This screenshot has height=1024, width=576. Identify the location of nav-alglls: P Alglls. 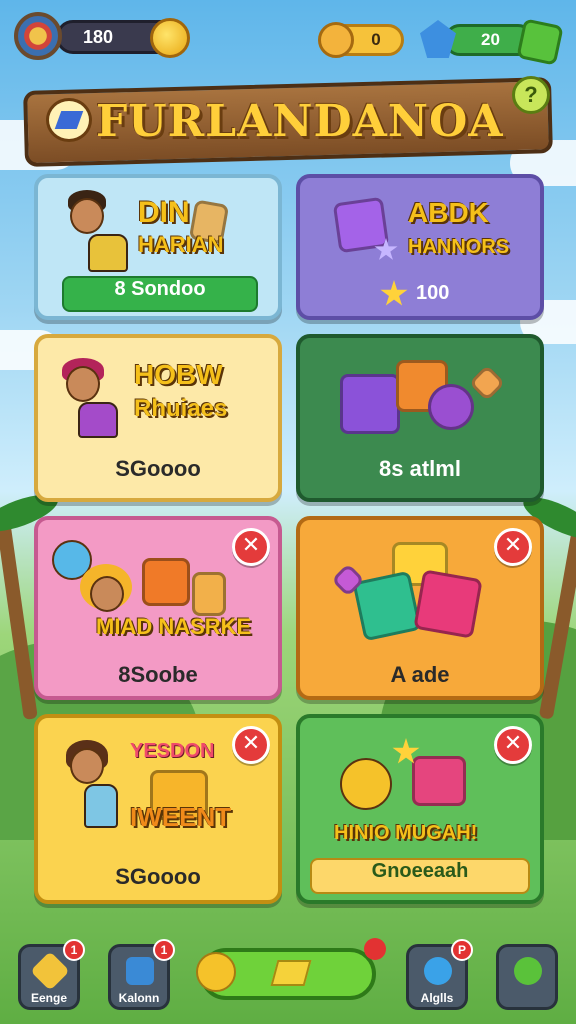
(439, 974).